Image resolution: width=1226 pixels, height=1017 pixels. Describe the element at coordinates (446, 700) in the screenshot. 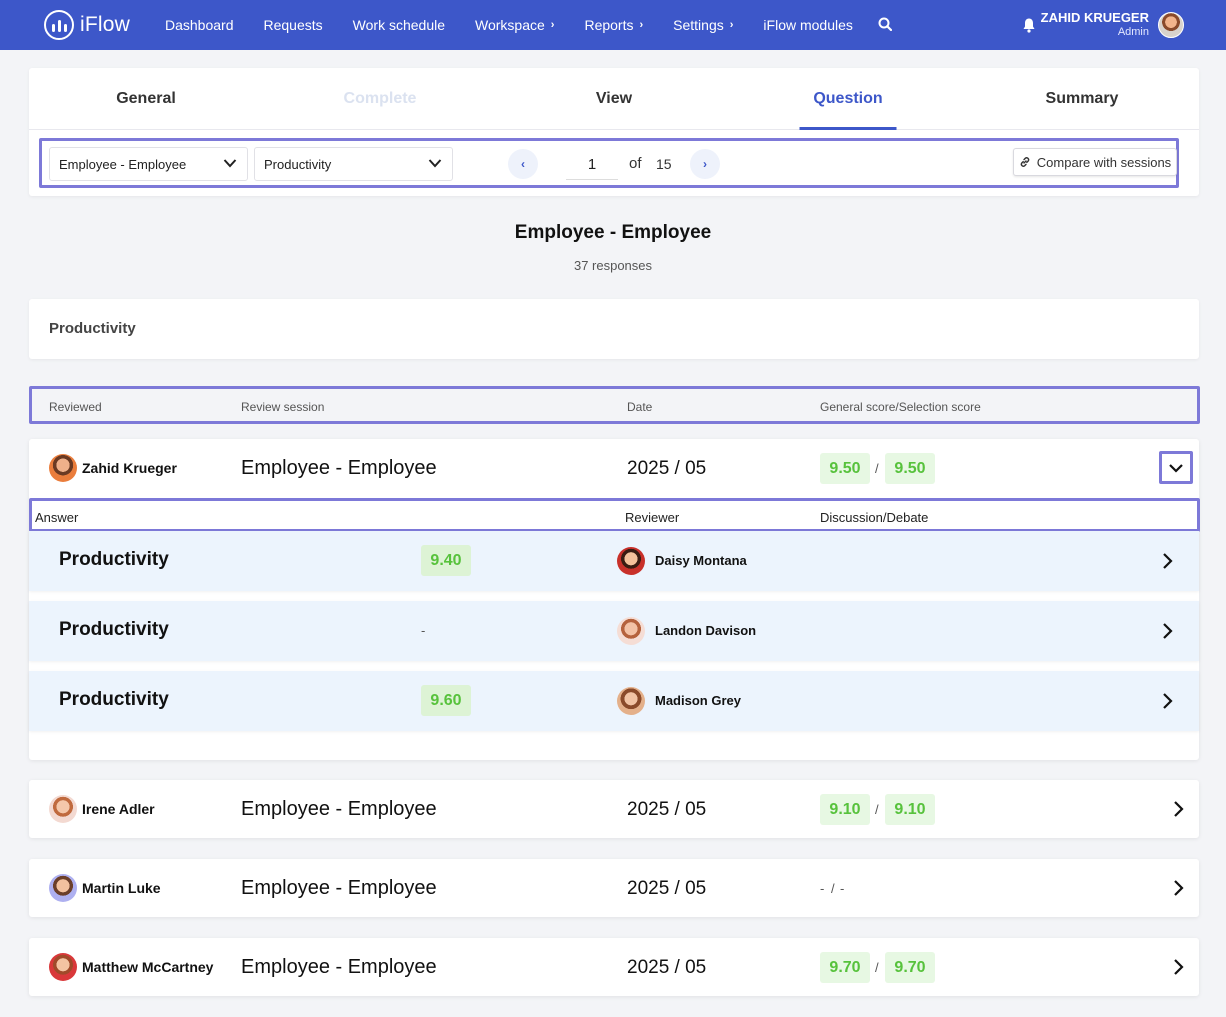

I see `answer-score-badge: 9.60` at that location.